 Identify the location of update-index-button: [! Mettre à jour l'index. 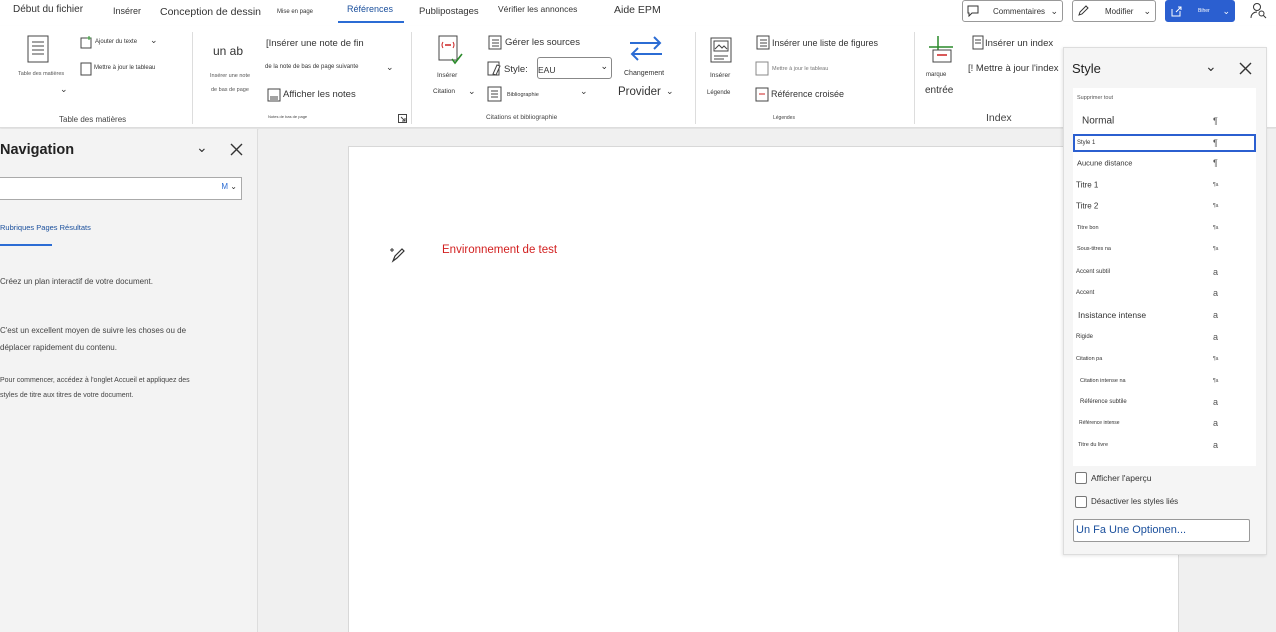
(1013, 68).